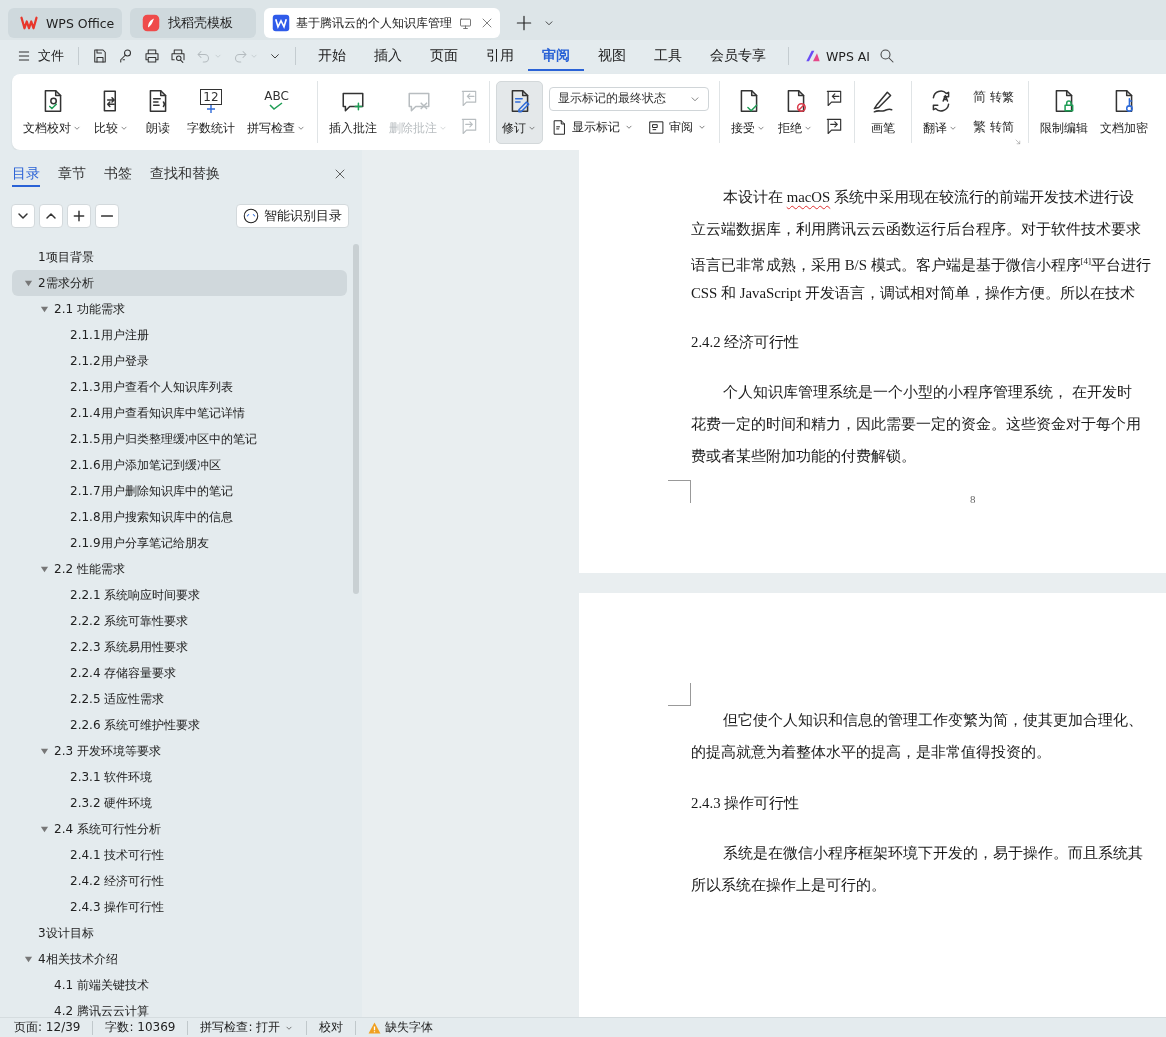 This screenshot has height=1037, width=1166. What do you see at coordinates (916, 229) in the screenshot?
I see `paragraph-line: 立云端数据库，利用腾讯云云函数运行后台程序。对于软件技术要求` at bounding box center [916, 229].